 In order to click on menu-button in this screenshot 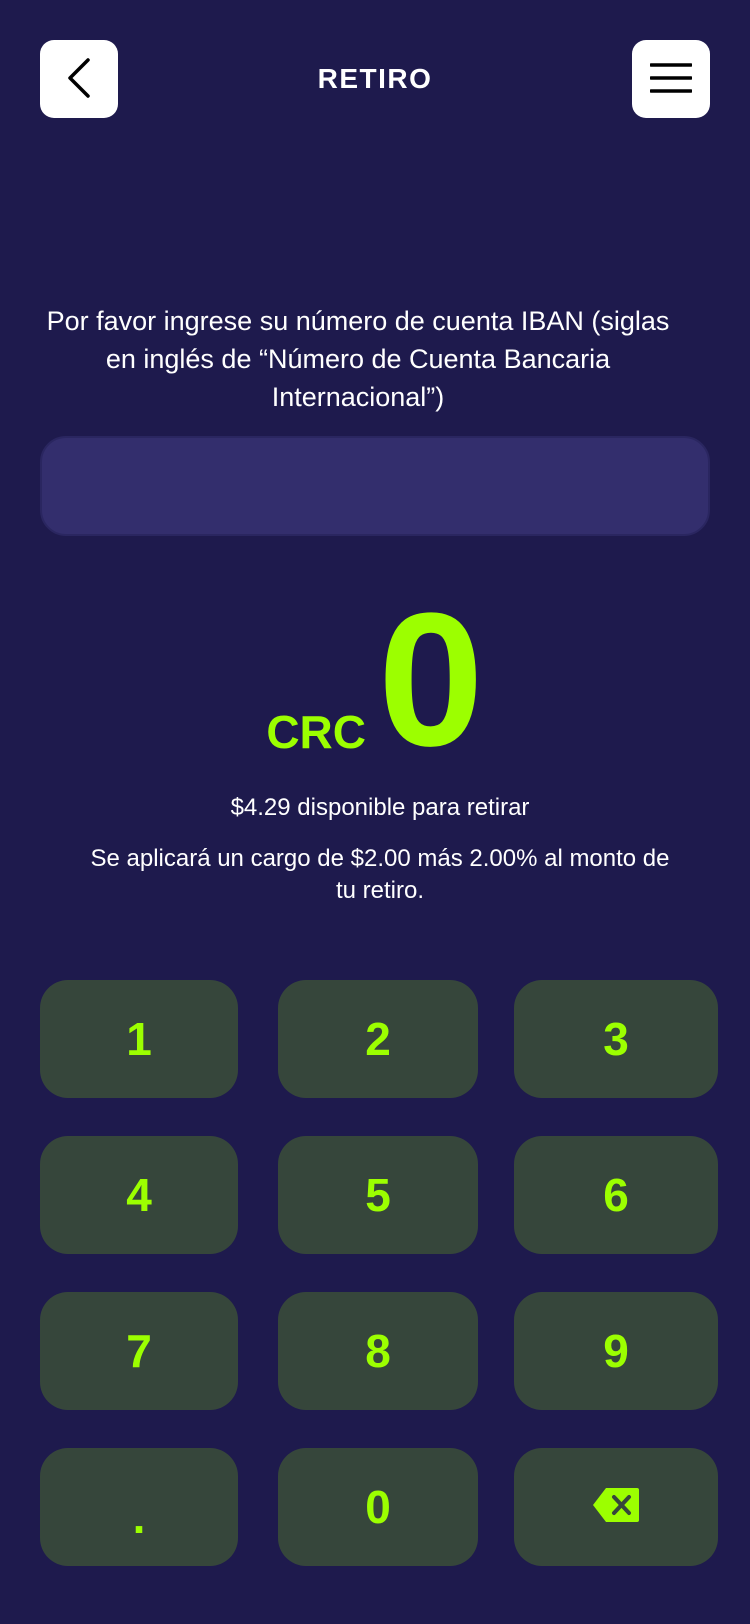, I will do `click(671, 79)`.